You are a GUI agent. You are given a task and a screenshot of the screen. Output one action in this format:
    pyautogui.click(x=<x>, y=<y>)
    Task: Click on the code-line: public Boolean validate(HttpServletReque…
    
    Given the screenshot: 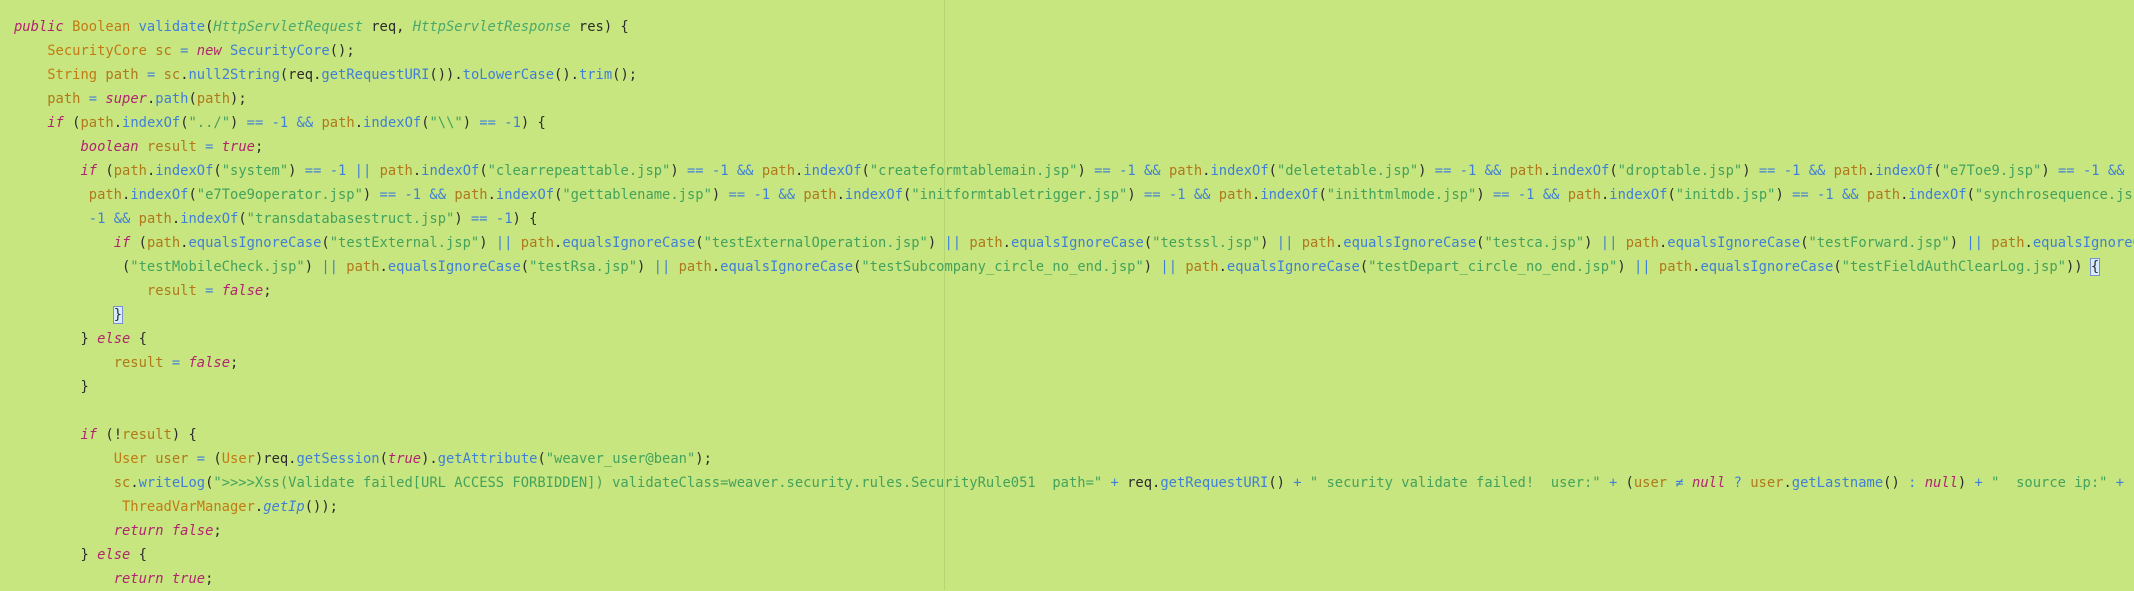 What is the action you would take?
    pyautogui.click(x=321, y=27)
    